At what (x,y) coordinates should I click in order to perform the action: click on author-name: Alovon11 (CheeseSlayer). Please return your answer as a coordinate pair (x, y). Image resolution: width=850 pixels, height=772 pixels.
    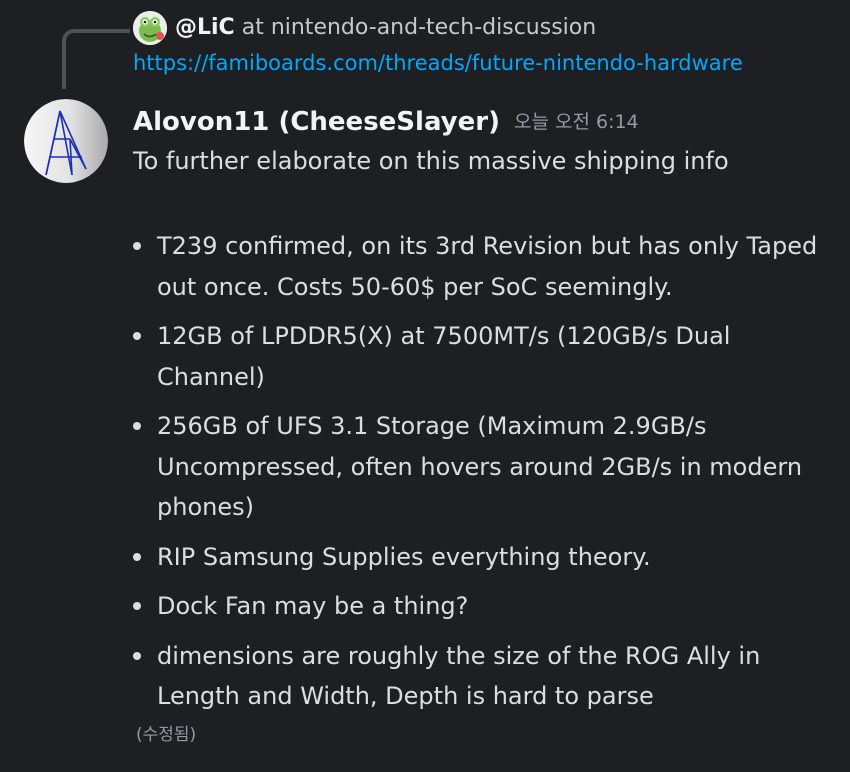
    Looking at the image, I should click on (316, 122).